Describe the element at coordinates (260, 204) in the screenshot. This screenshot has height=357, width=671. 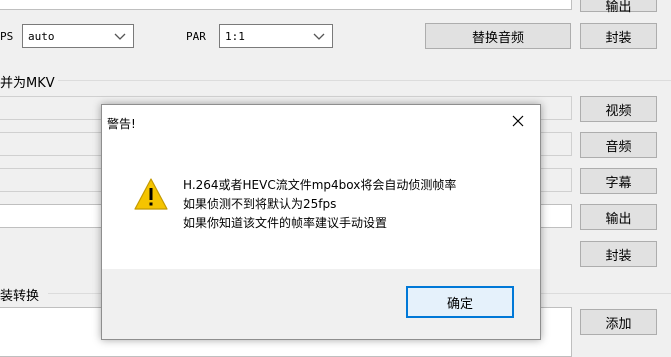
I see `dialog-message-line: 如果侦测不到将默认为25fps` at that location.